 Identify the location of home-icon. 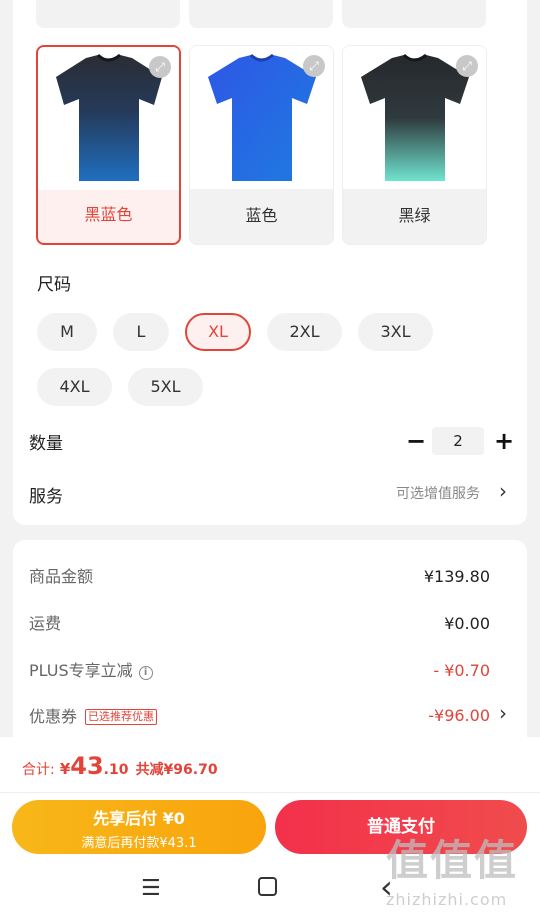
(267, 886).